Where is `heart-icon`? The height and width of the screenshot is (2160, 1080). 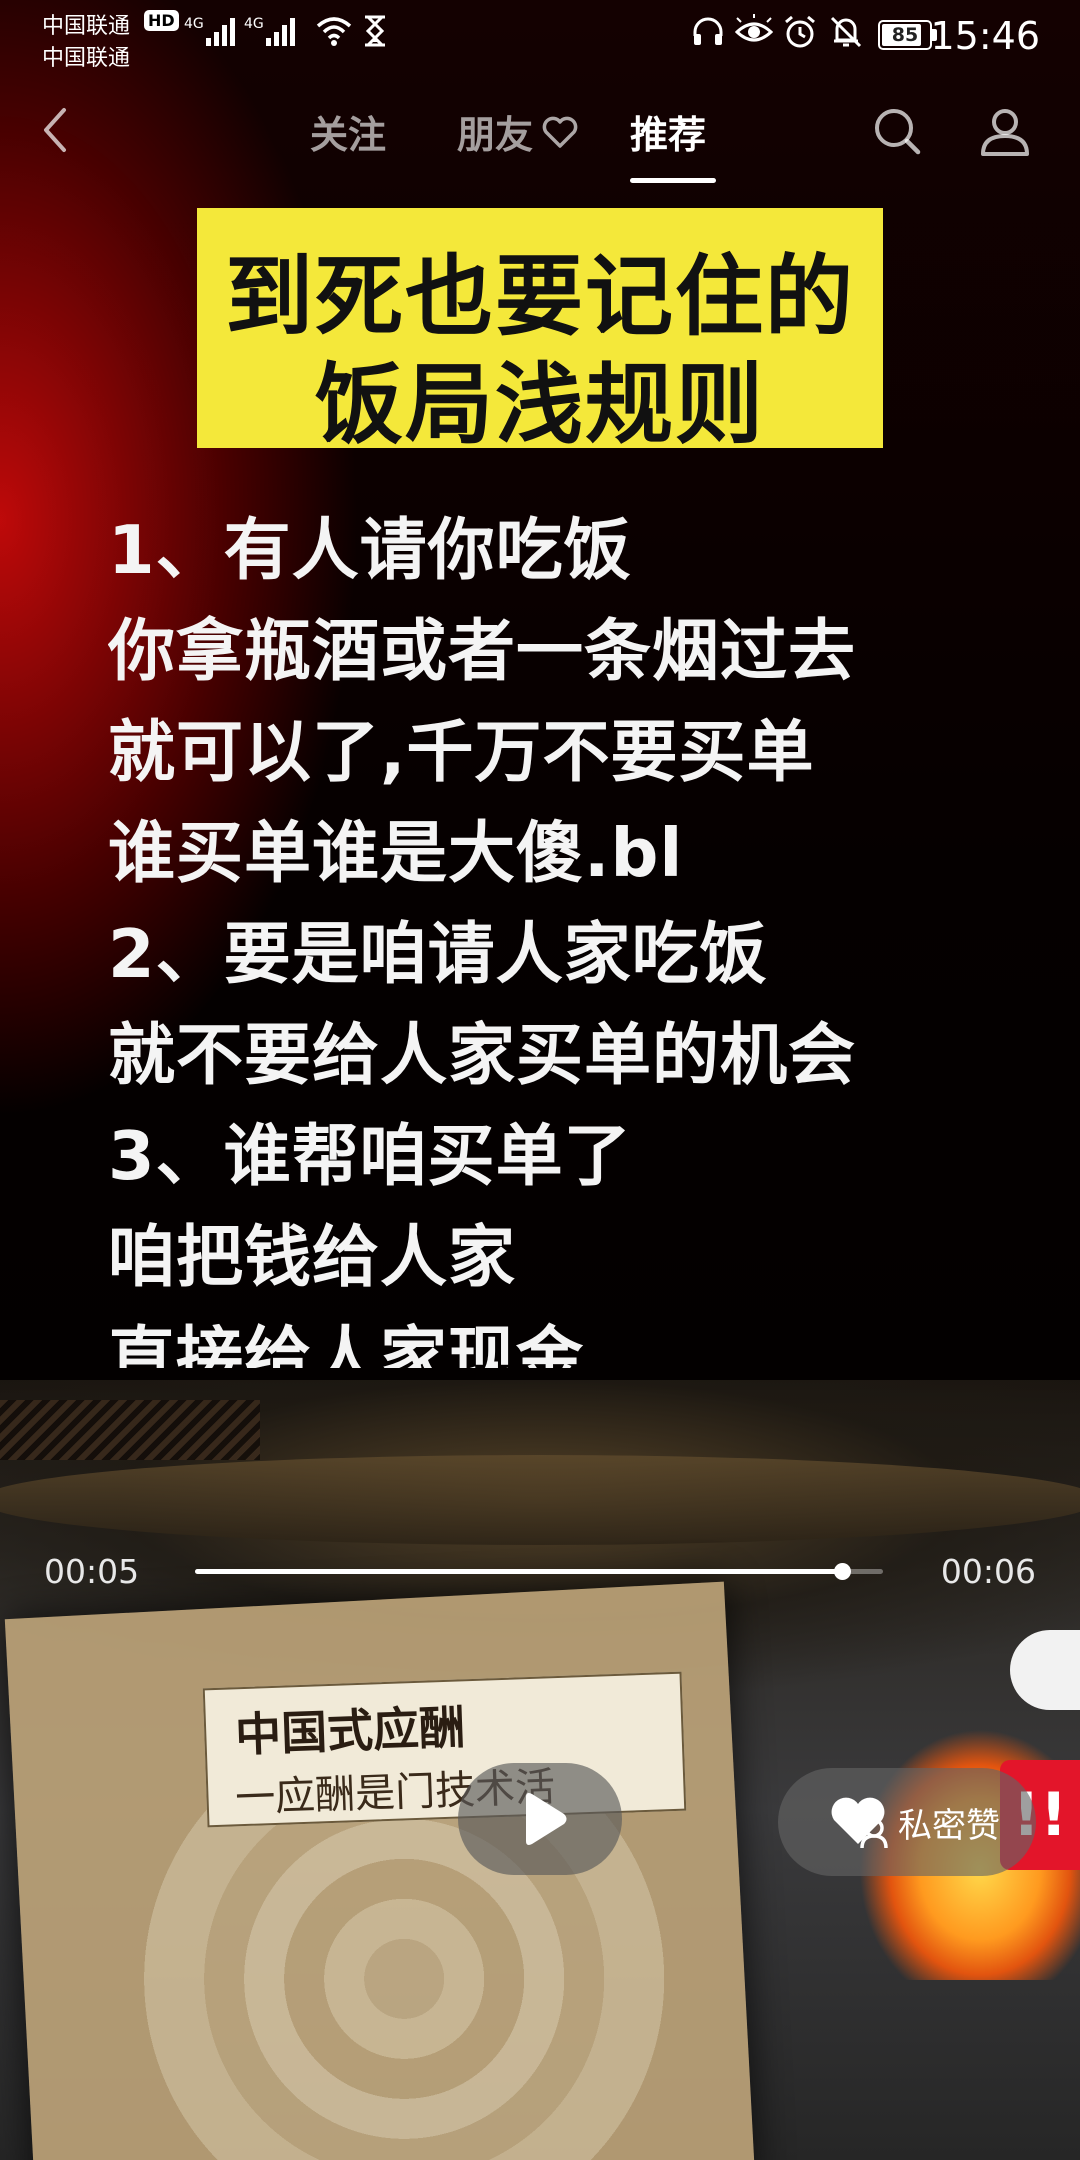 heart-icon is located at coordinates (560, 132).